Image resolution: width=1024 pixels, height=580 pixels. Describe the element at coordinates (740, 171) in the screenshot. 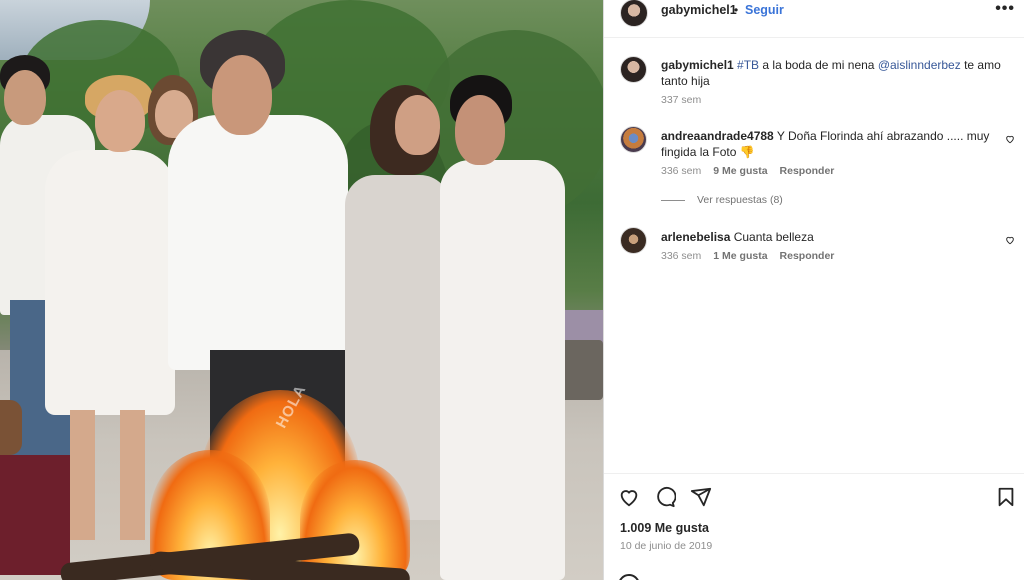

I see `likes-count: 9 Me gusta` at that location.